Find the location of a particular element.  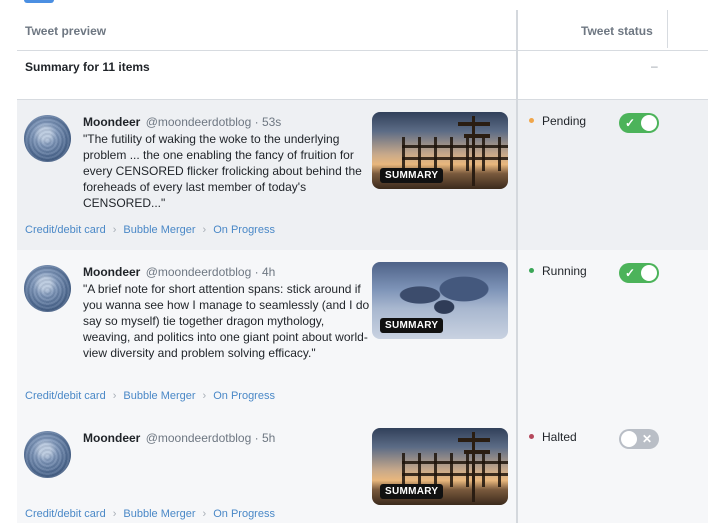

status-indicator: Pending is located at coordinates (557, 121).